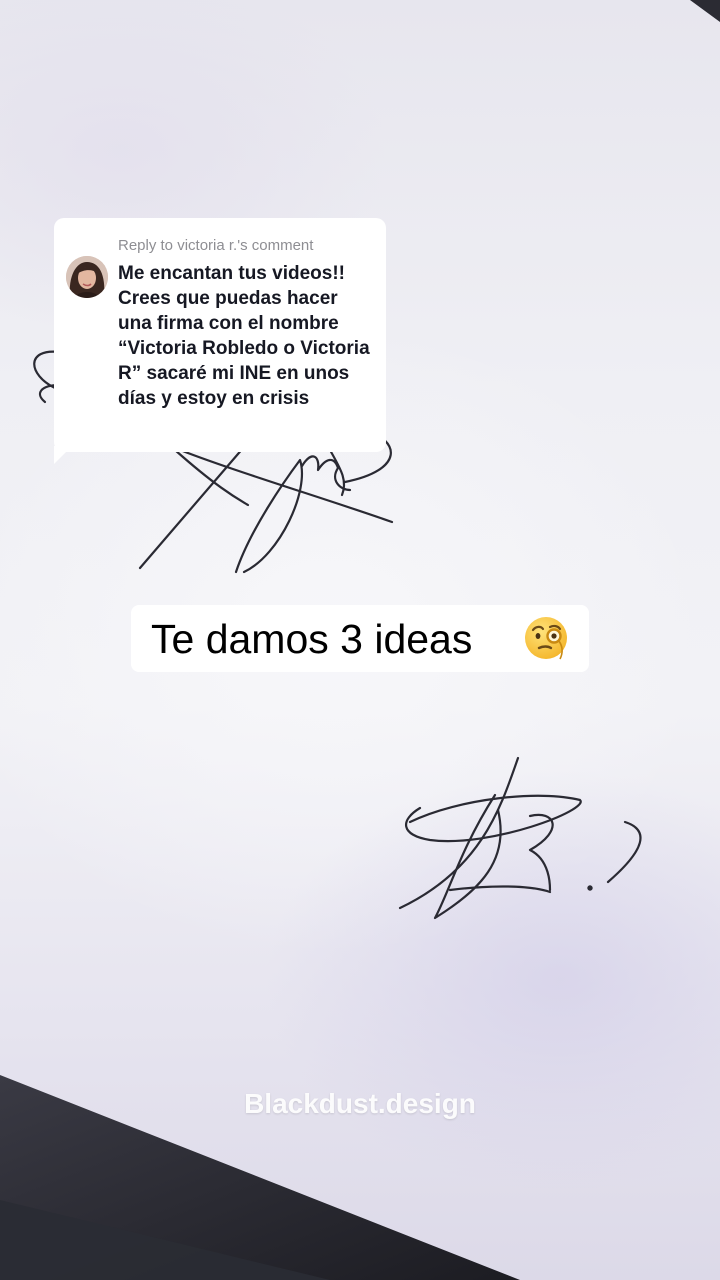  Describe the element at coordinates (520, 838) in the screenshot. I see `signature-sketch-bottom` at that location.